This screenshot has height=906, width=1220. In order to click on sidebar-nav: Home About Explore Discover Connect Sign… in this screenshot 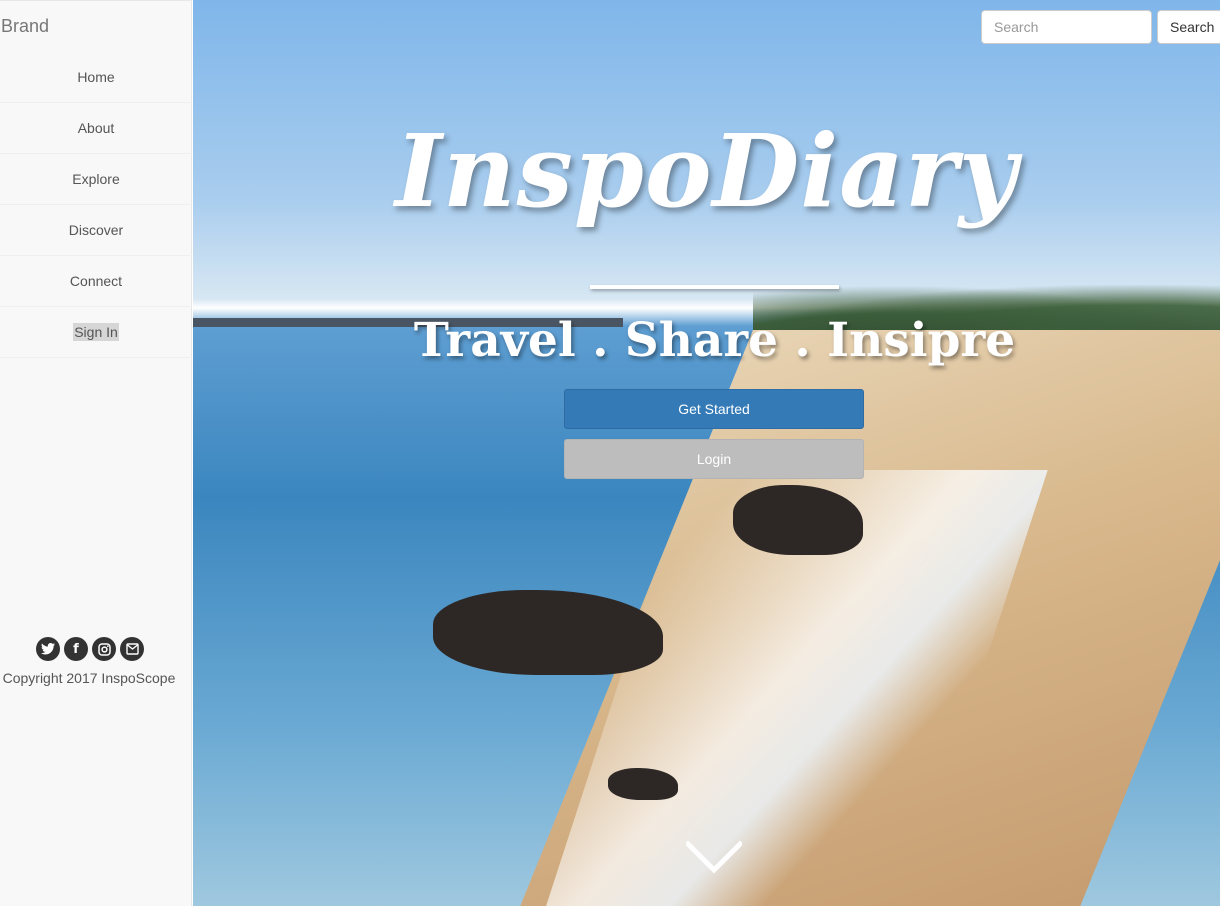, I will do `click(96, 205)`.